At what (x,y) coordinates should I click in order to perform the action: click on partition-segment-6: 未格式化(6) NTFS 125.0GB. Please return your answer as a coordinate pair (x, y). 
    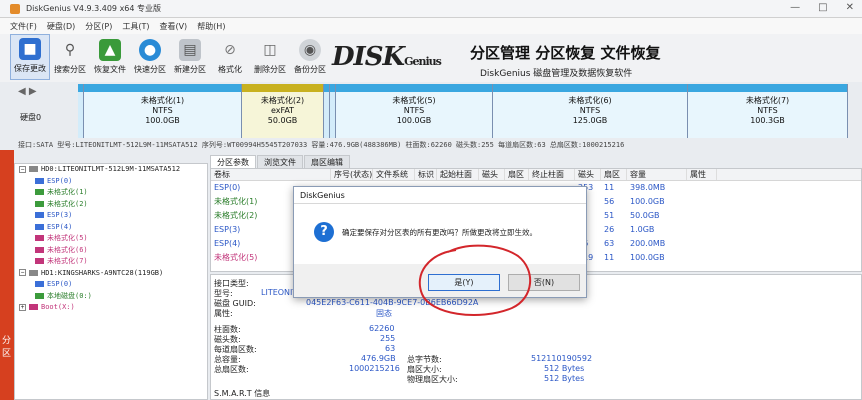
    Looking at the image, I should click on (590, 111).